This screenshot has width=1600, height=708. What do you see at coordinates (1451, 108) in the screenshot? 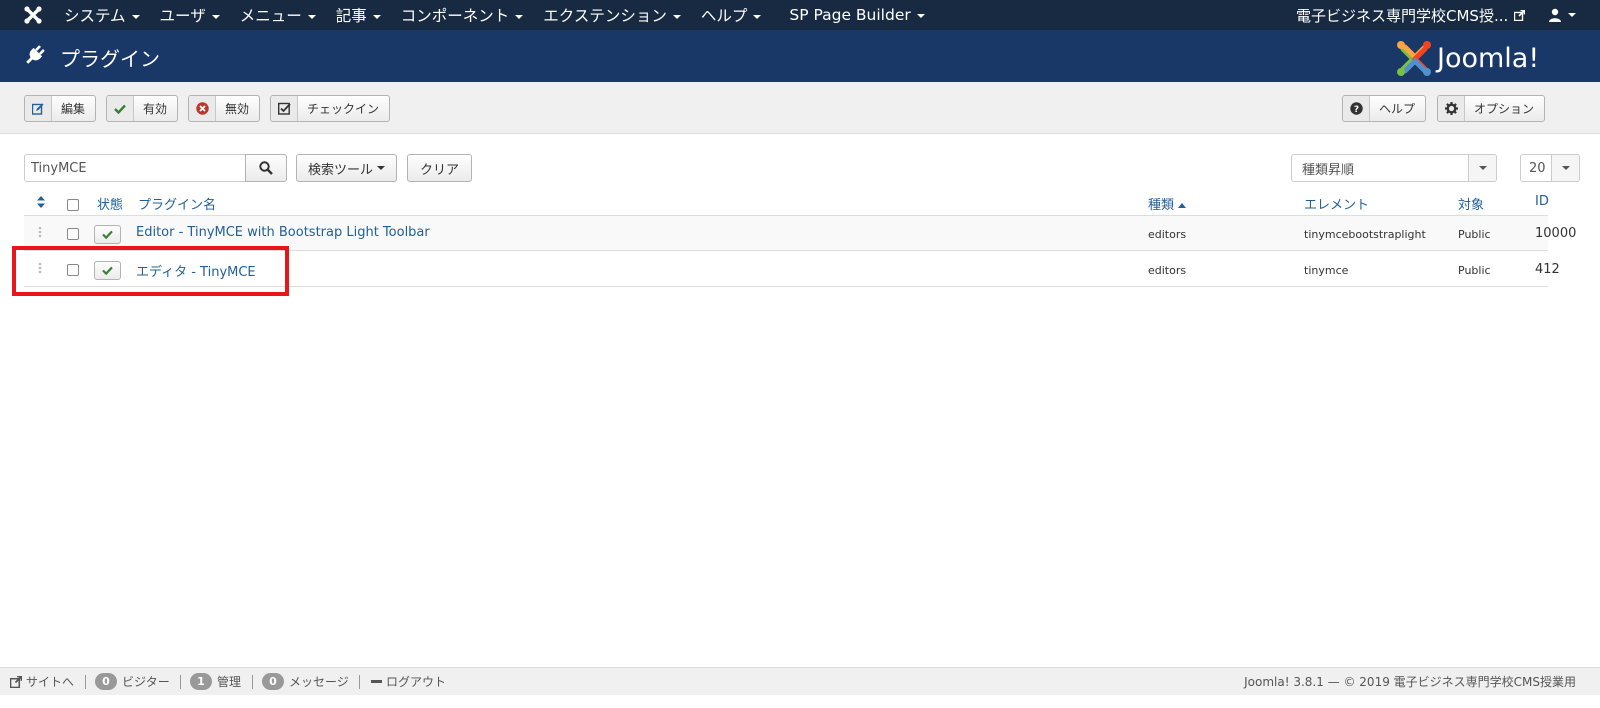
I see `gear-icon` at bounding box center [1451, 108].